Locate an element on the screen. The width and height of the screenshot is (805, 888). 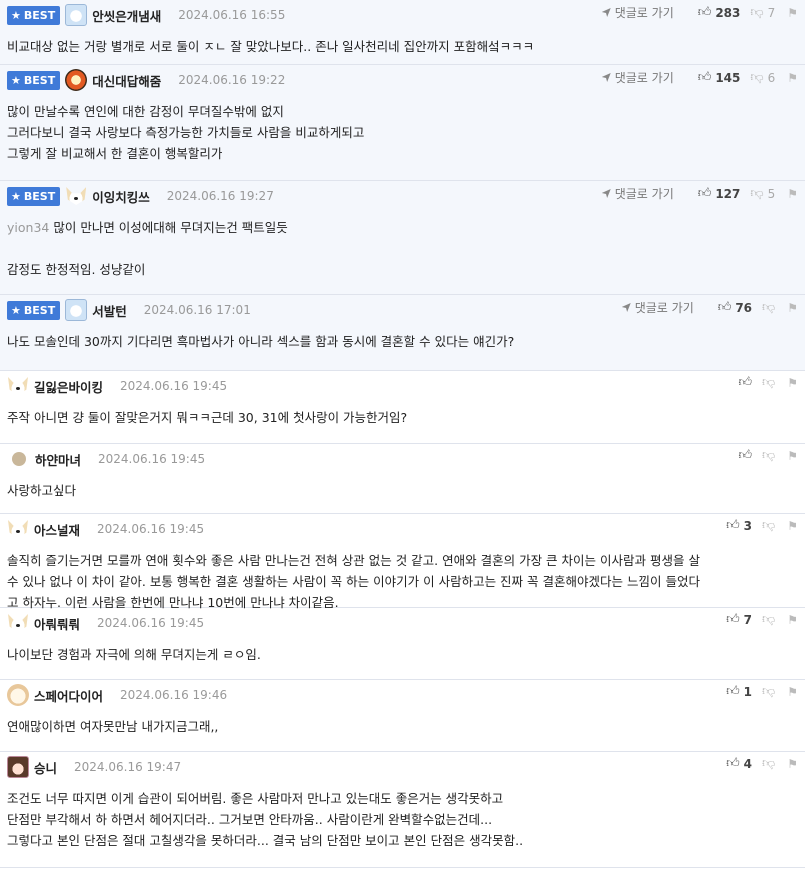
upvote-button: 👍︎ 76 is located at coordinates (735, 307).